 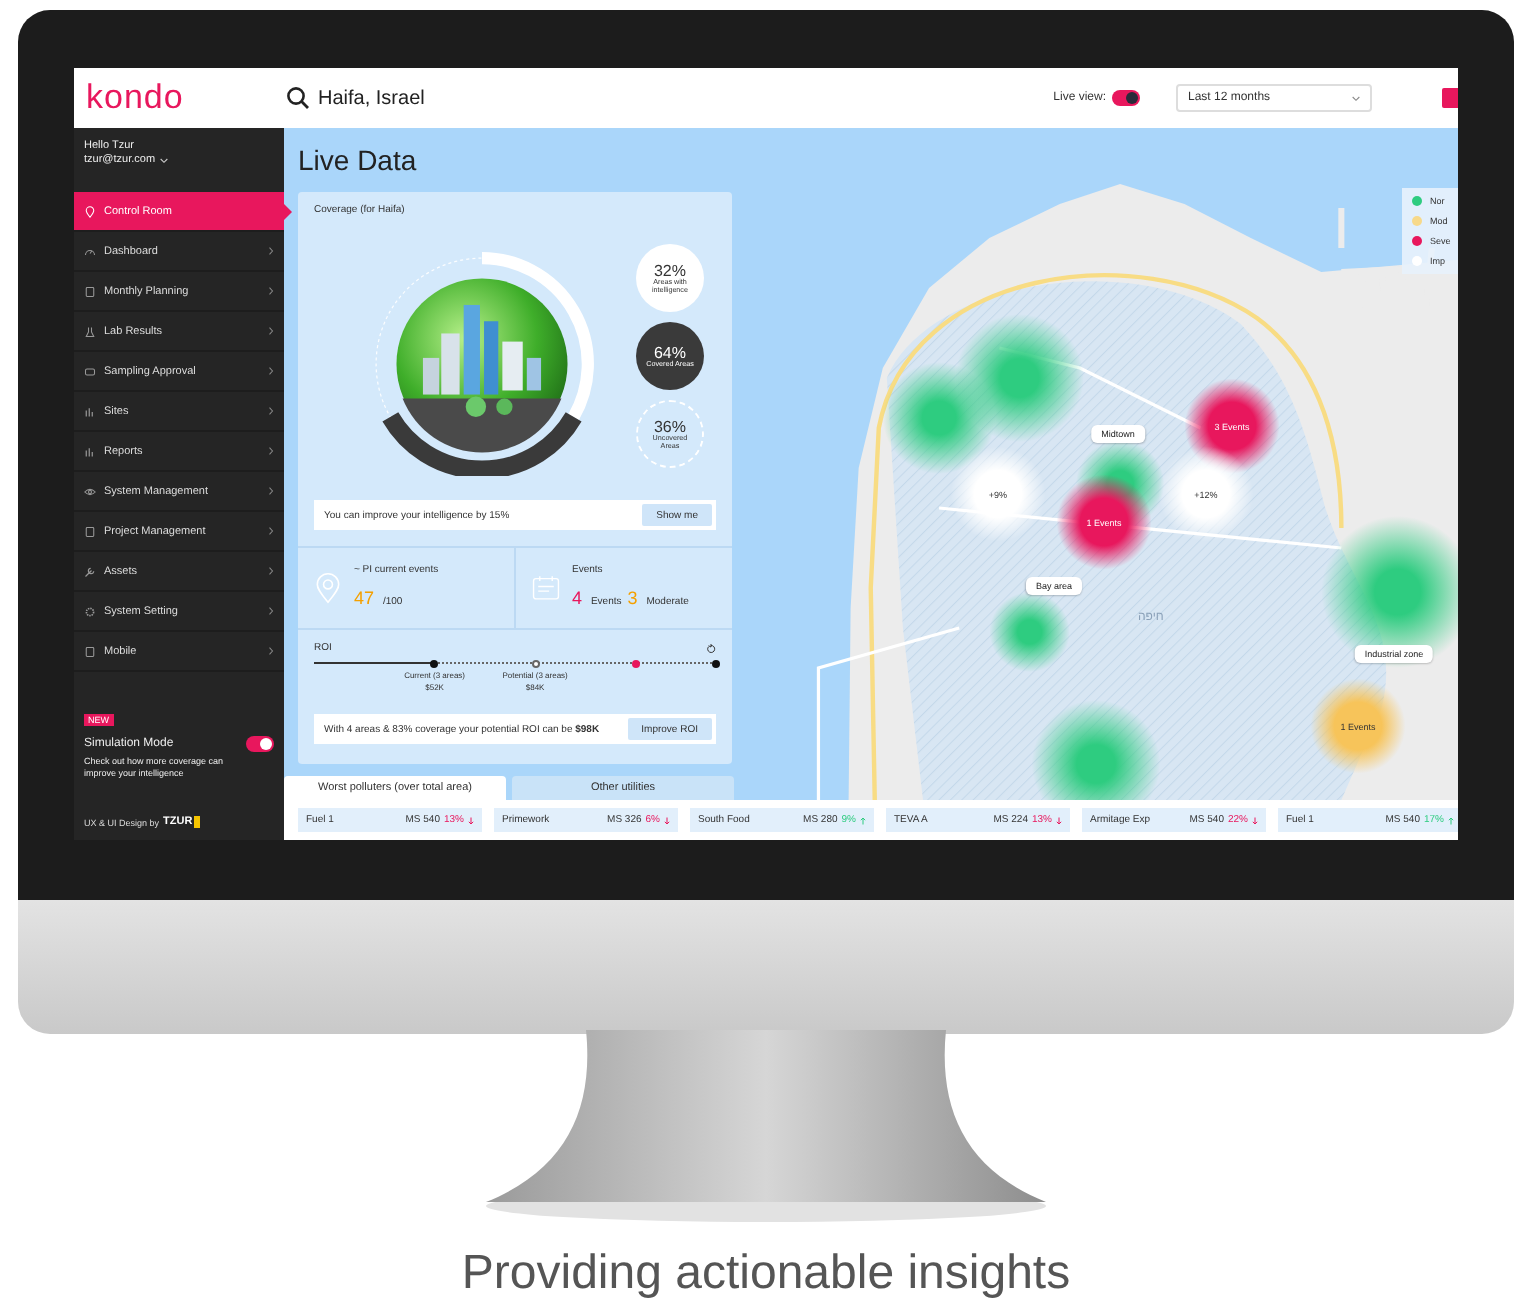 I want to click on logo: kondo, so click(x=135, y=98).